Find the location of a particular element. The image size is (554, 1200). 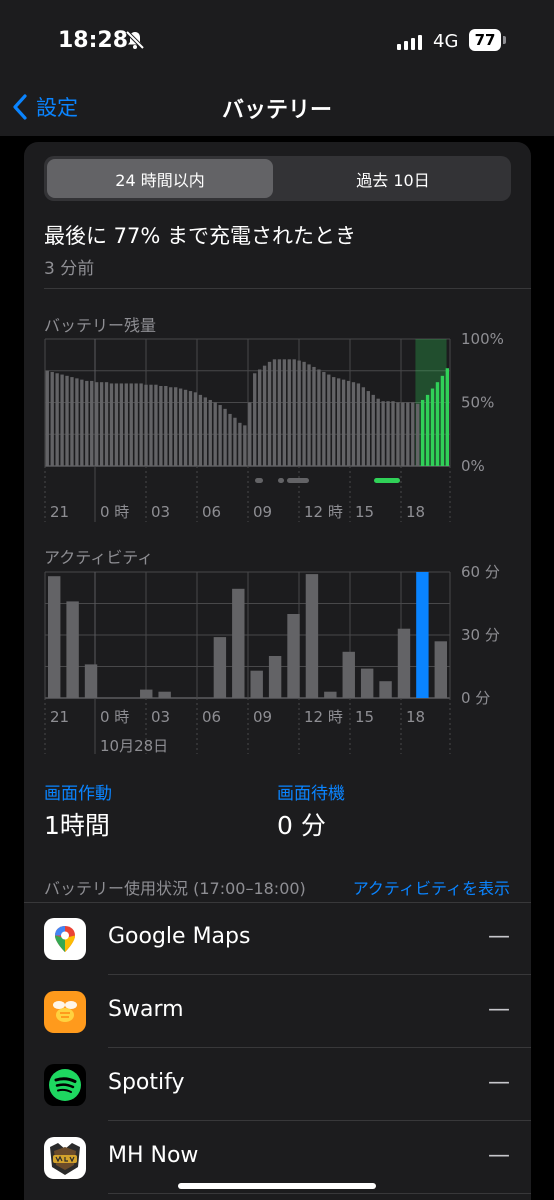

swarm-icon is located at coordinates (65, 1012).